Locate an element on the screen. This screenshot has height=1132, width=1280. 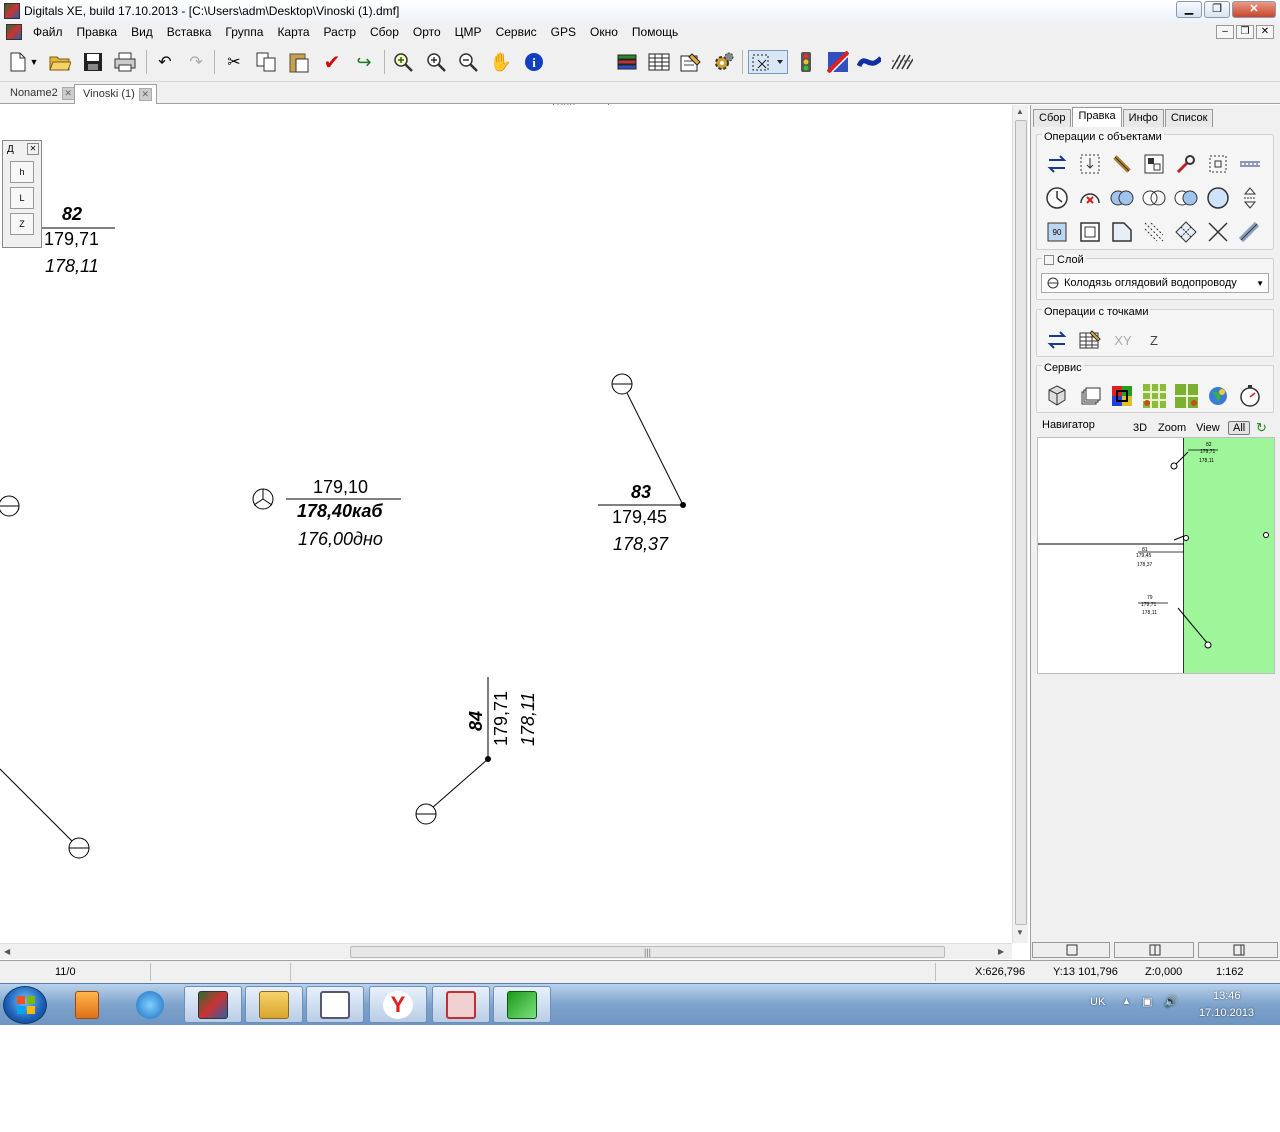
open-folder-icon is located at coordinates (60, 62).